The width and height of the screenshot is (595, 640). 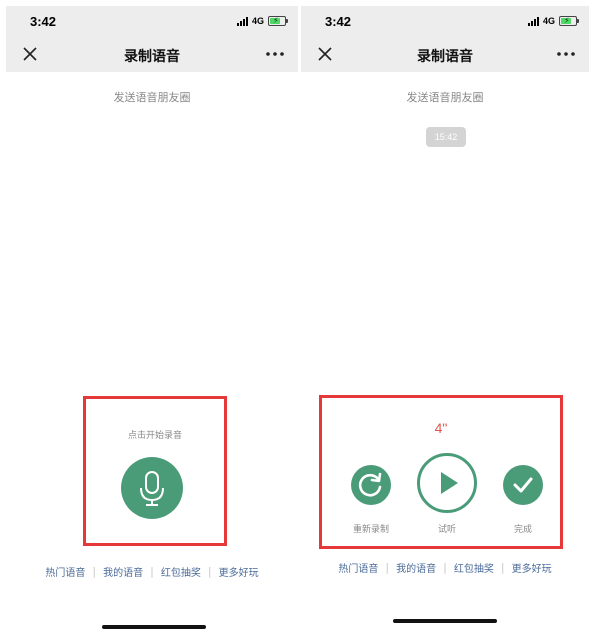 What do you see at coordinates (370, 530) in the screenshot?
I see `rerecord-label: 重新录制` at bounding box center [370, 530].